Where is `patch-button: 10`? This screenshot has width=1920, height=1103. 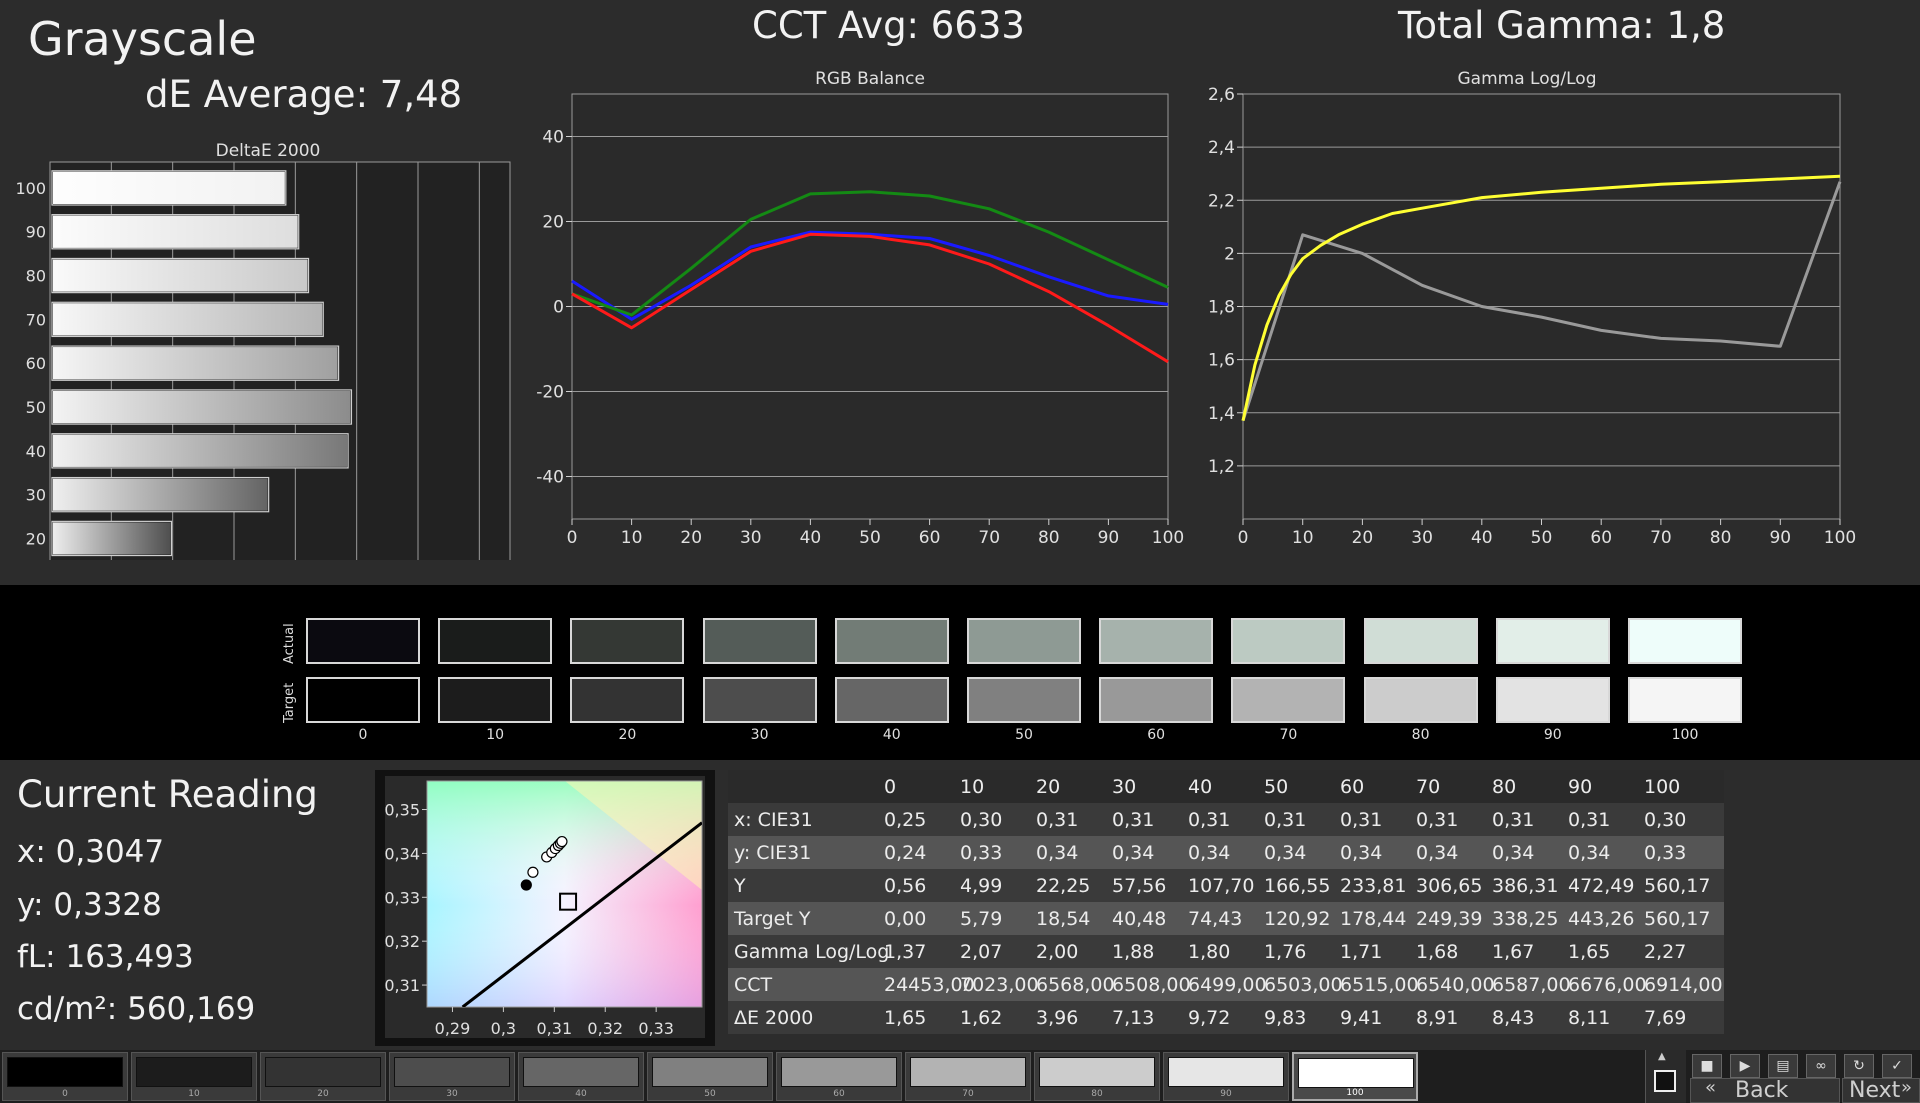
patch-button: 10 is located at coordinates (194, 1076).